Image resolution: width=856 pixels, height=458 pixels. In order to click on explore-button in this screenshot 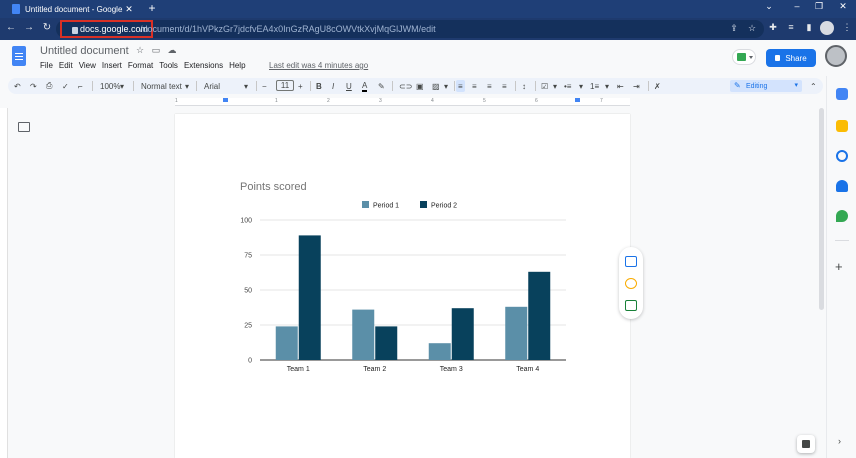, I will do `click(806, 444)`.